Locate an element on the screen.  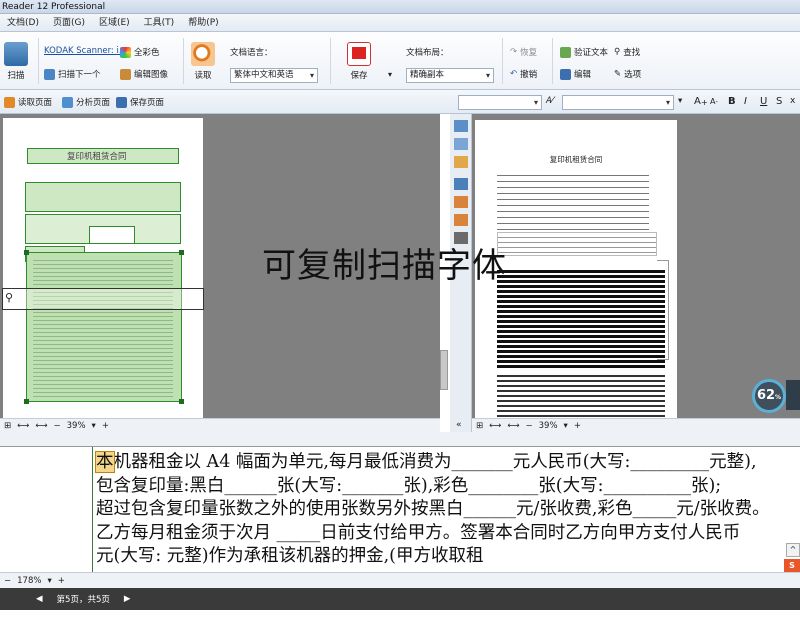
save-button: 保存 is located at coordinates (359, 61).